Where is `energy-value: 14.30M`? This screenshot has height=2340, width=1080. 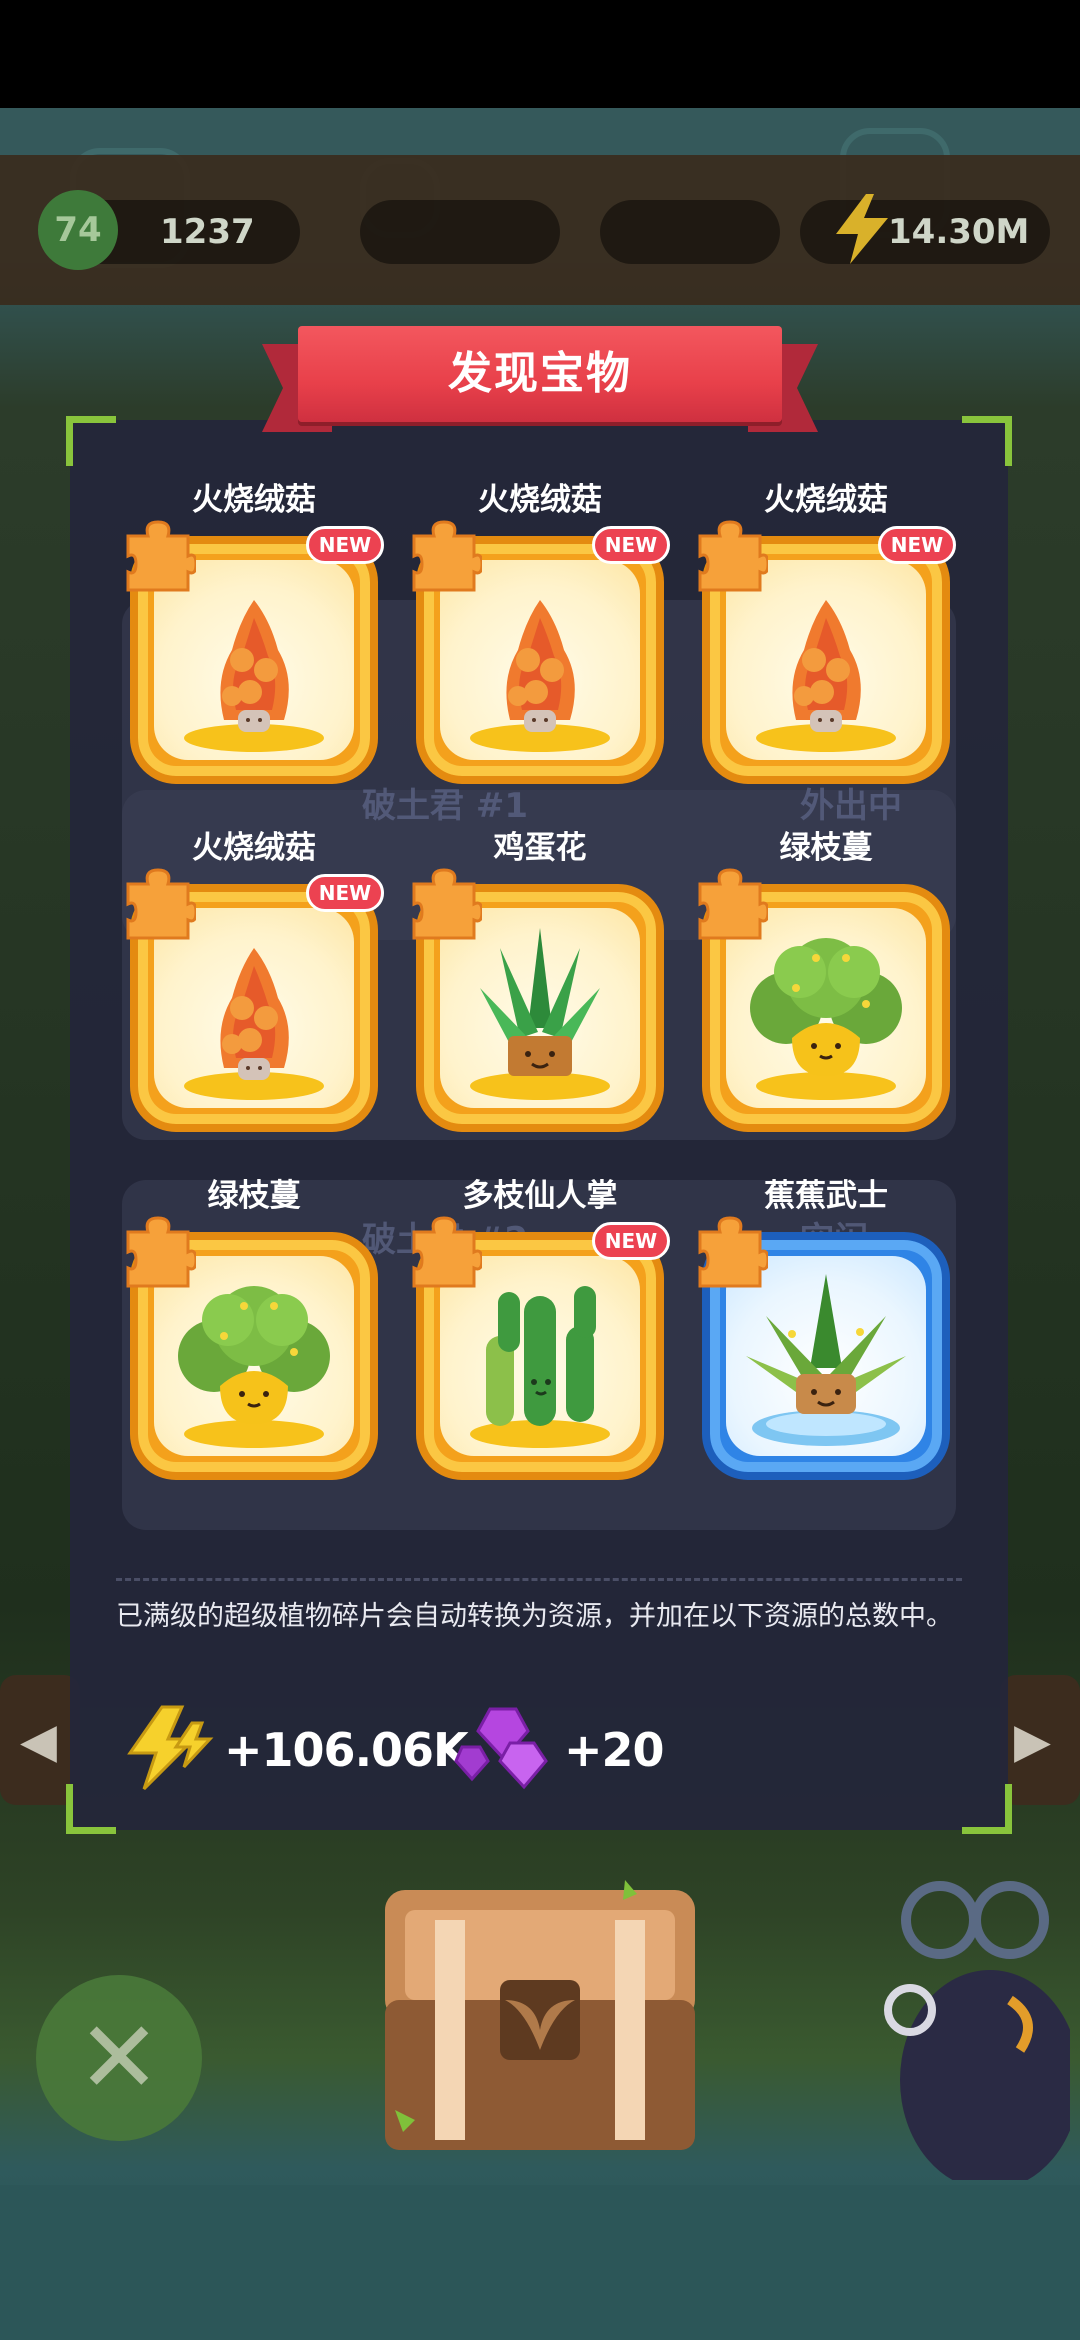
energy-value: 14.30M is located at coordinates (959, 232).